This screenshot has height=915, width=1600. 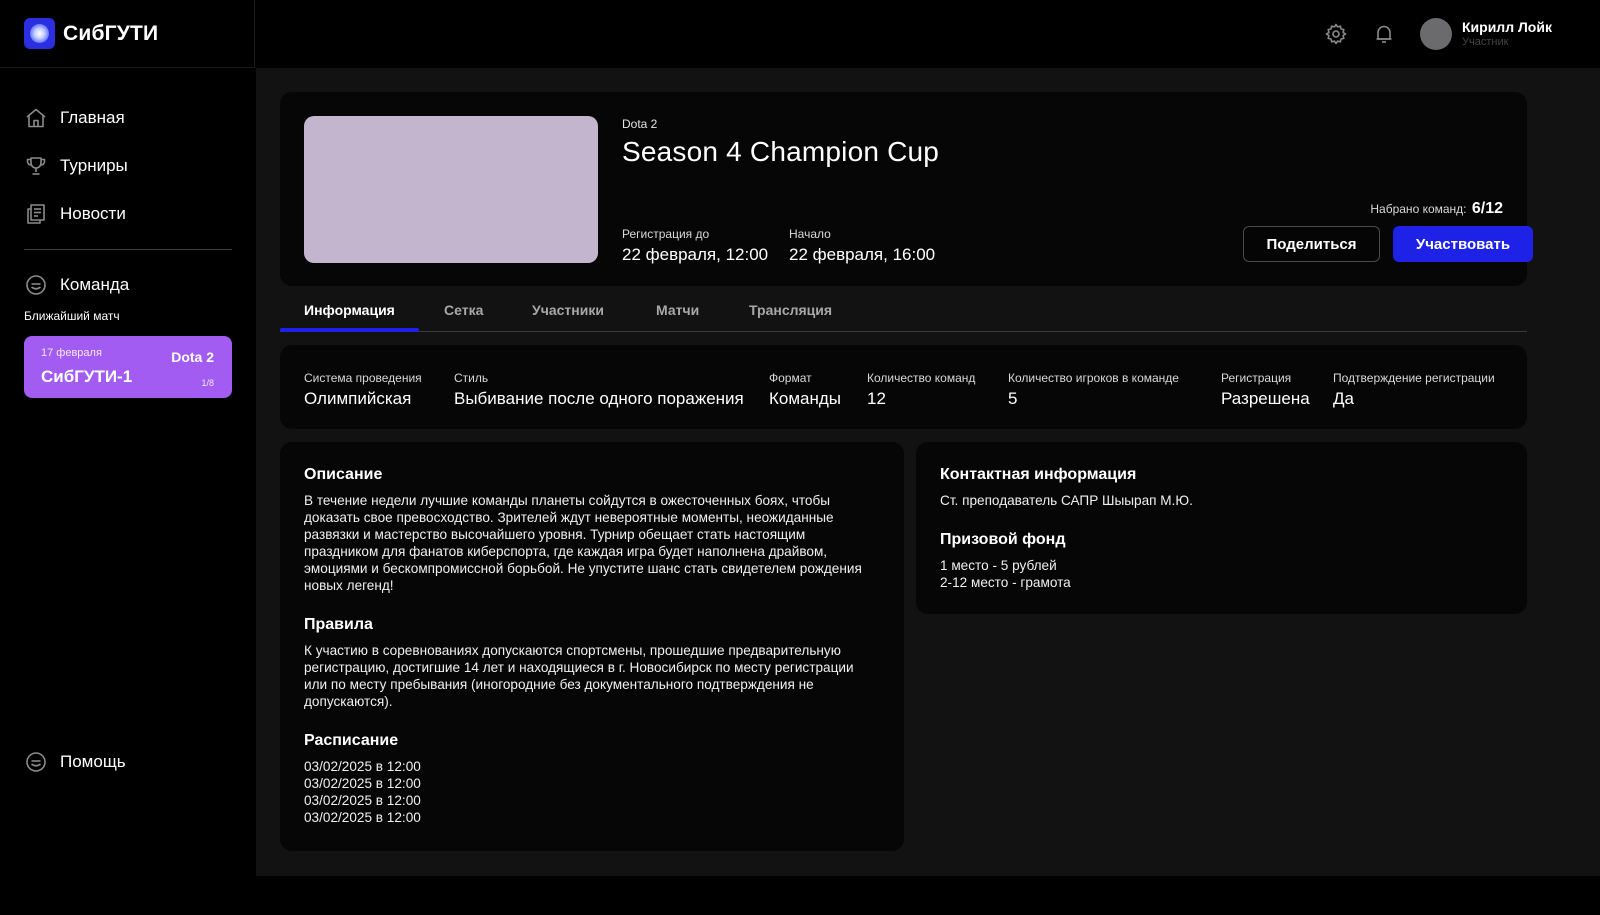 I want to click on property-value: Олимпийская, so click(x=358, y=398).